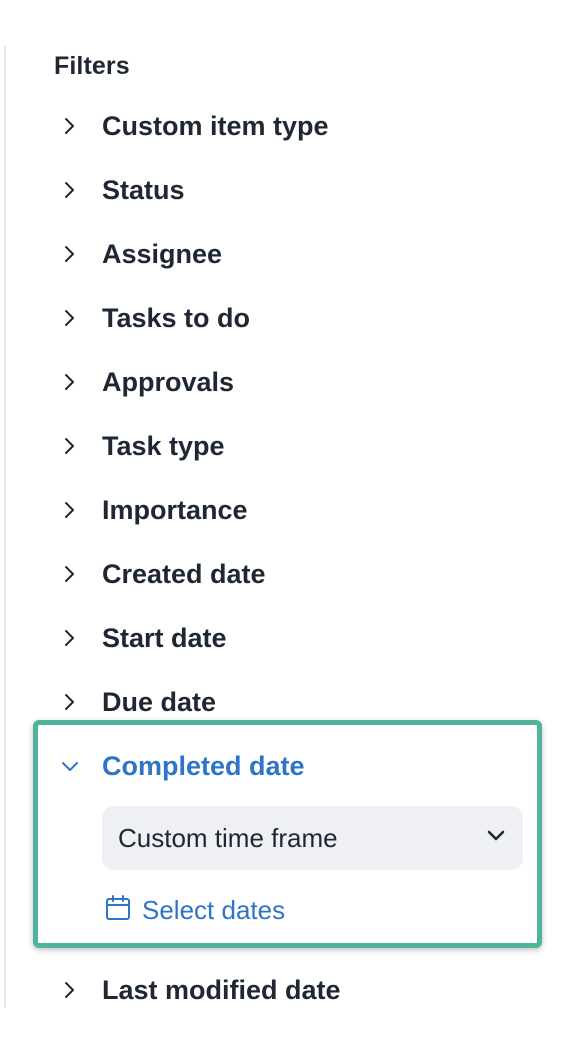 The width and height of the screenshot is (564, 1046). I want to click on filter-label: Importance, so click(175, 509).